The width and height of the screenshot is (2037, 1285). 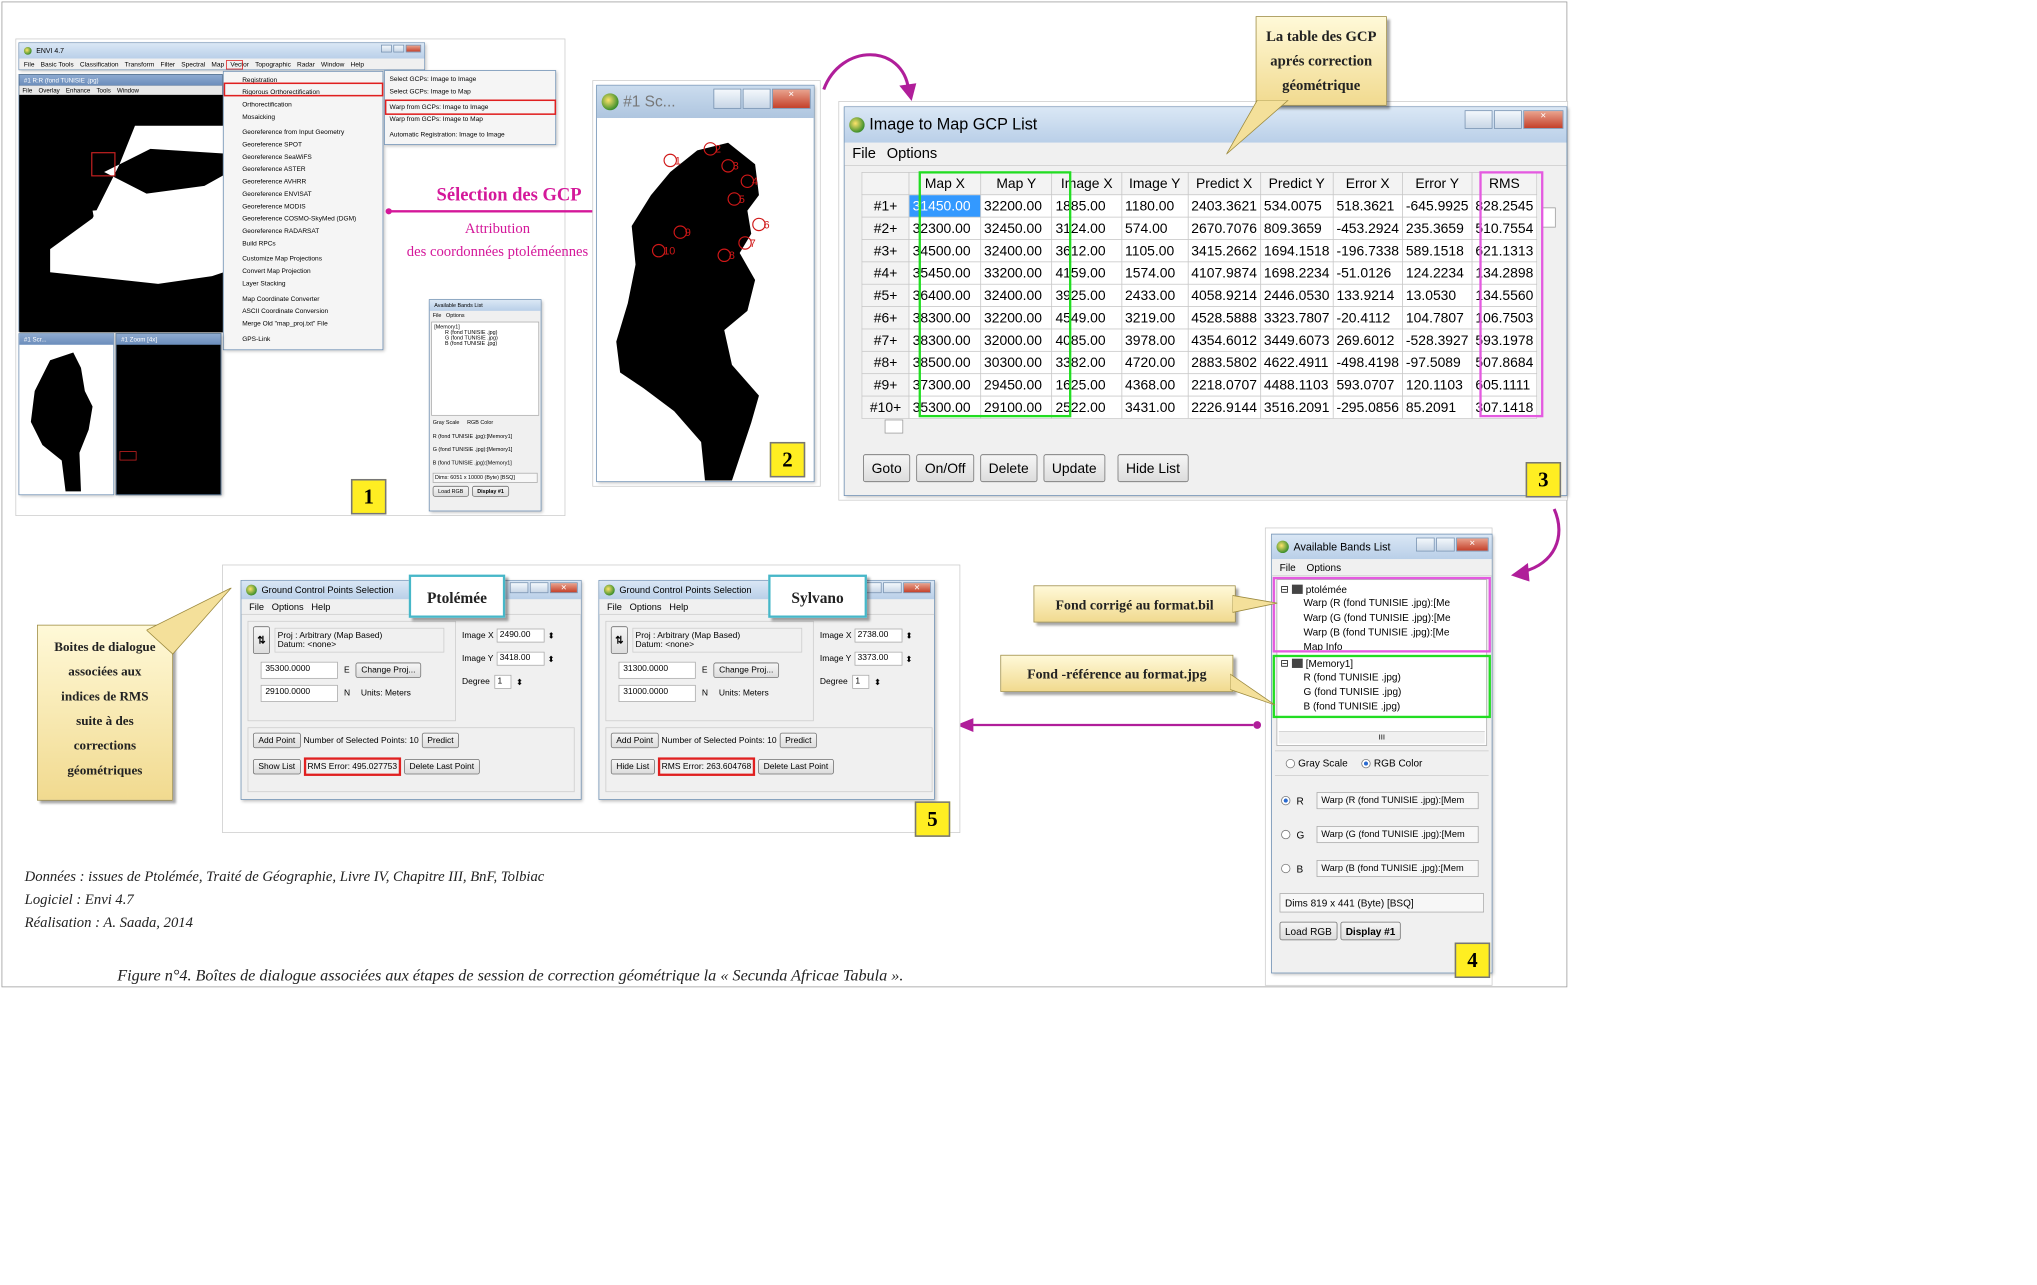 What do you see at coordinates (885, 273) in the screenshot?
I see `row-header: #4+` at bounding box center [885, 273].